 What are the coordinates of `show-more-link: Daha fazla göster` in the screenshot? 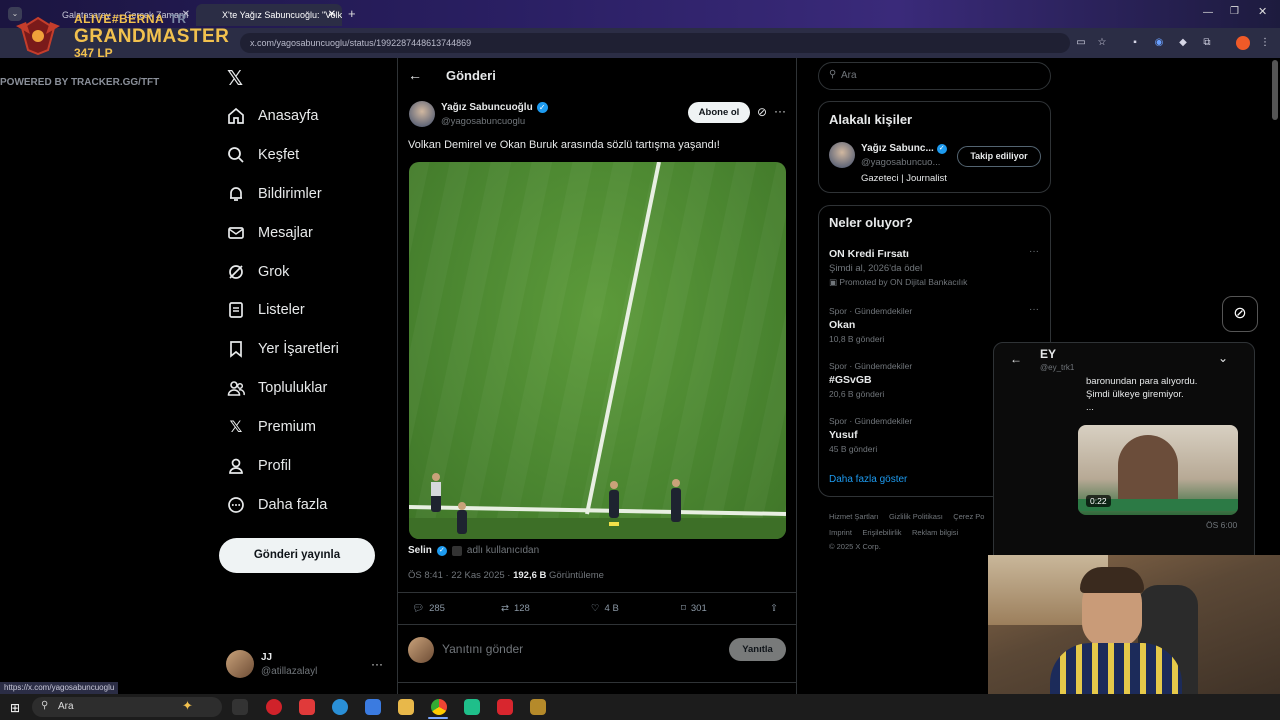 It's located at (868, 479).